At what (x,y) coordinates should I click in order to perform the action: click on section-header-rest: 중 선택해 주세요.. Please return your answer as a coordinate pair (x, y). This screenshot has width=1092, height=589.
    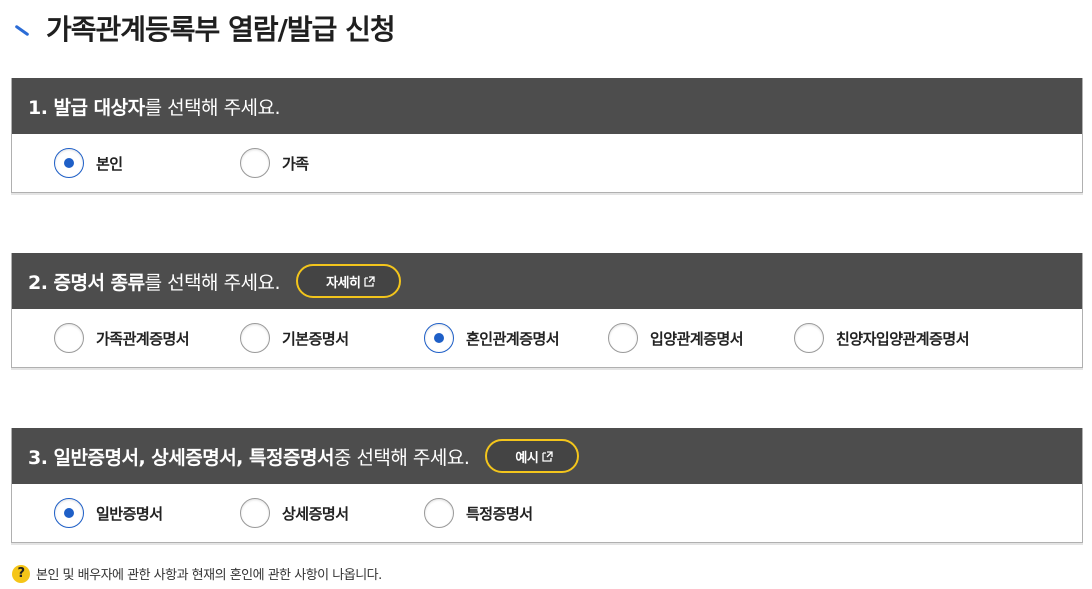
    Looking at the image, I should click on (401, 457).